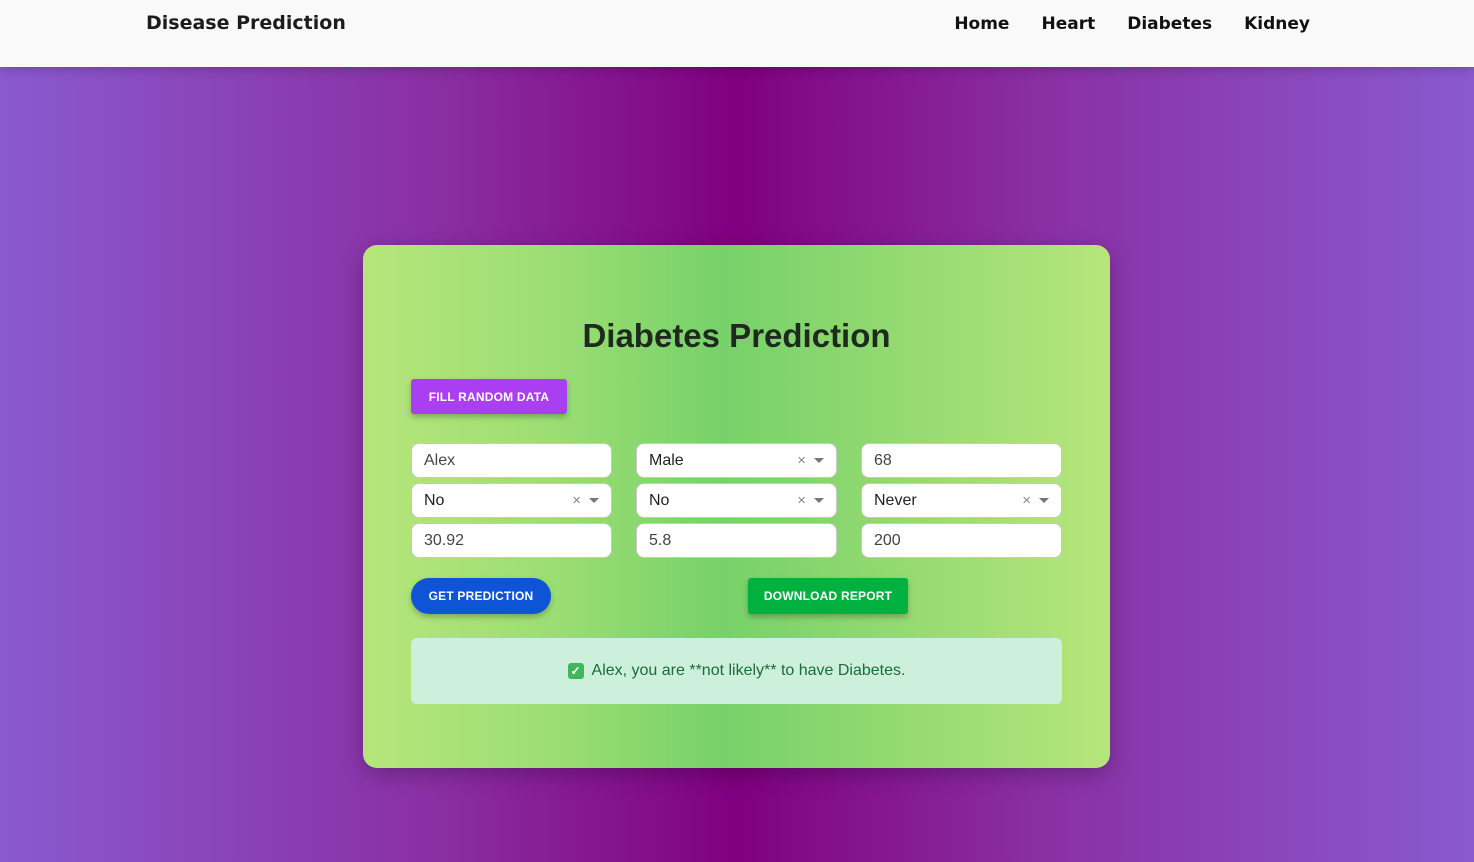 This screenshot has height=862, width=1474. What do you see at coordinates (895, 500) in the screenshot?
I see `smoking-history-value: Never` at bounding box center [895, 500].